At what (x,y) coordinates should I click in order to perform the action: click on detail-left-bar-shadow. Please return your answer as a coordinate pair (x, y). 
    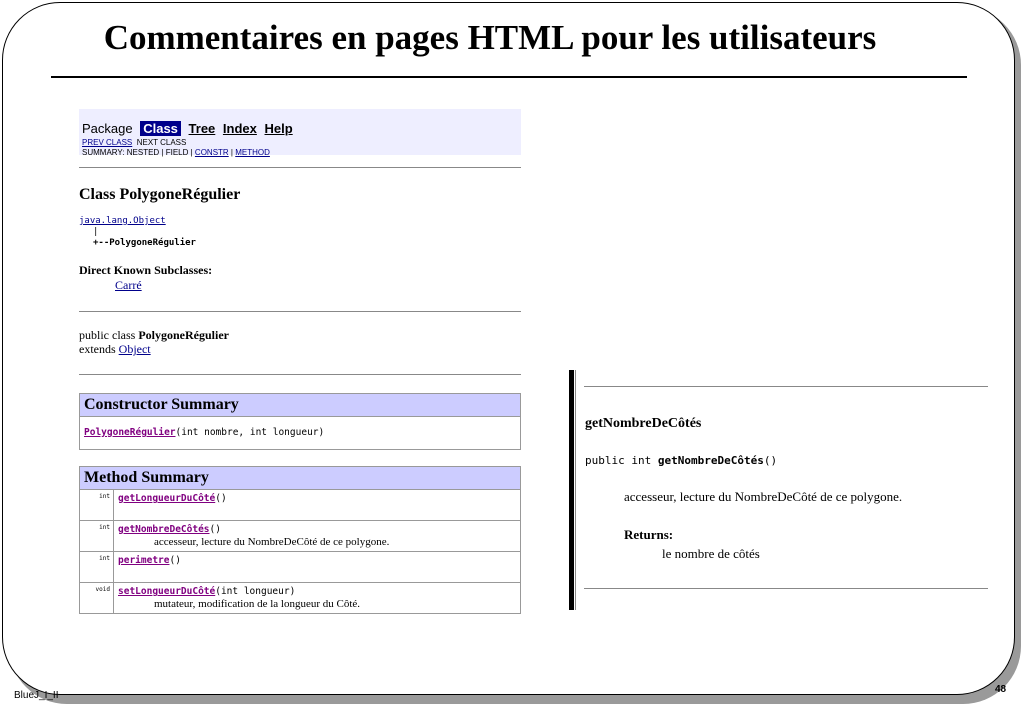
    Looking at the image, I should click on (575, 490).